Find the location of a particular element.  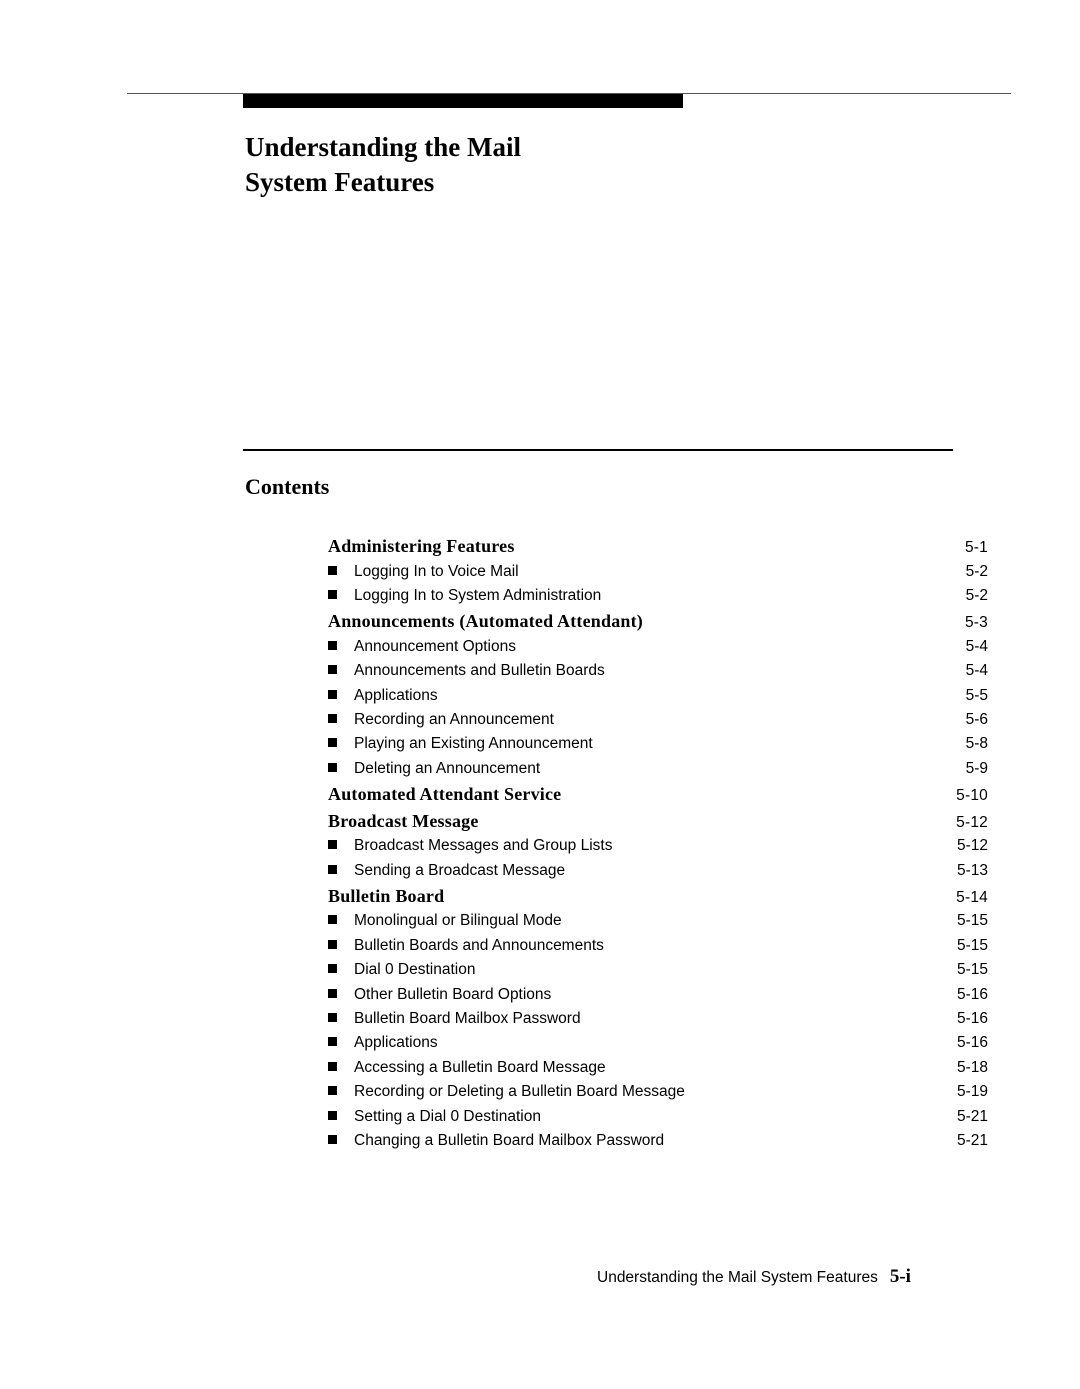

toc-entry-label-wrap: Monolingual or Bilingual Mode is located at coordinates (445, 921).